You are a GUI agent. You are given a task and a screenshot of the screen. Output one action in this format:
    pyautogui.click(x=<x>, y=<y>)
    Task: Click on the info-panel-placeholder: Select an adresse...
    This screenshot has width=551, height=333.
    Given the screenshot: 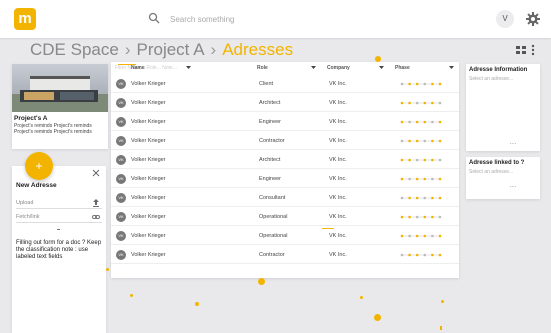 What is the action you would take?
    pyautogui.click(x=491, y=79)
    